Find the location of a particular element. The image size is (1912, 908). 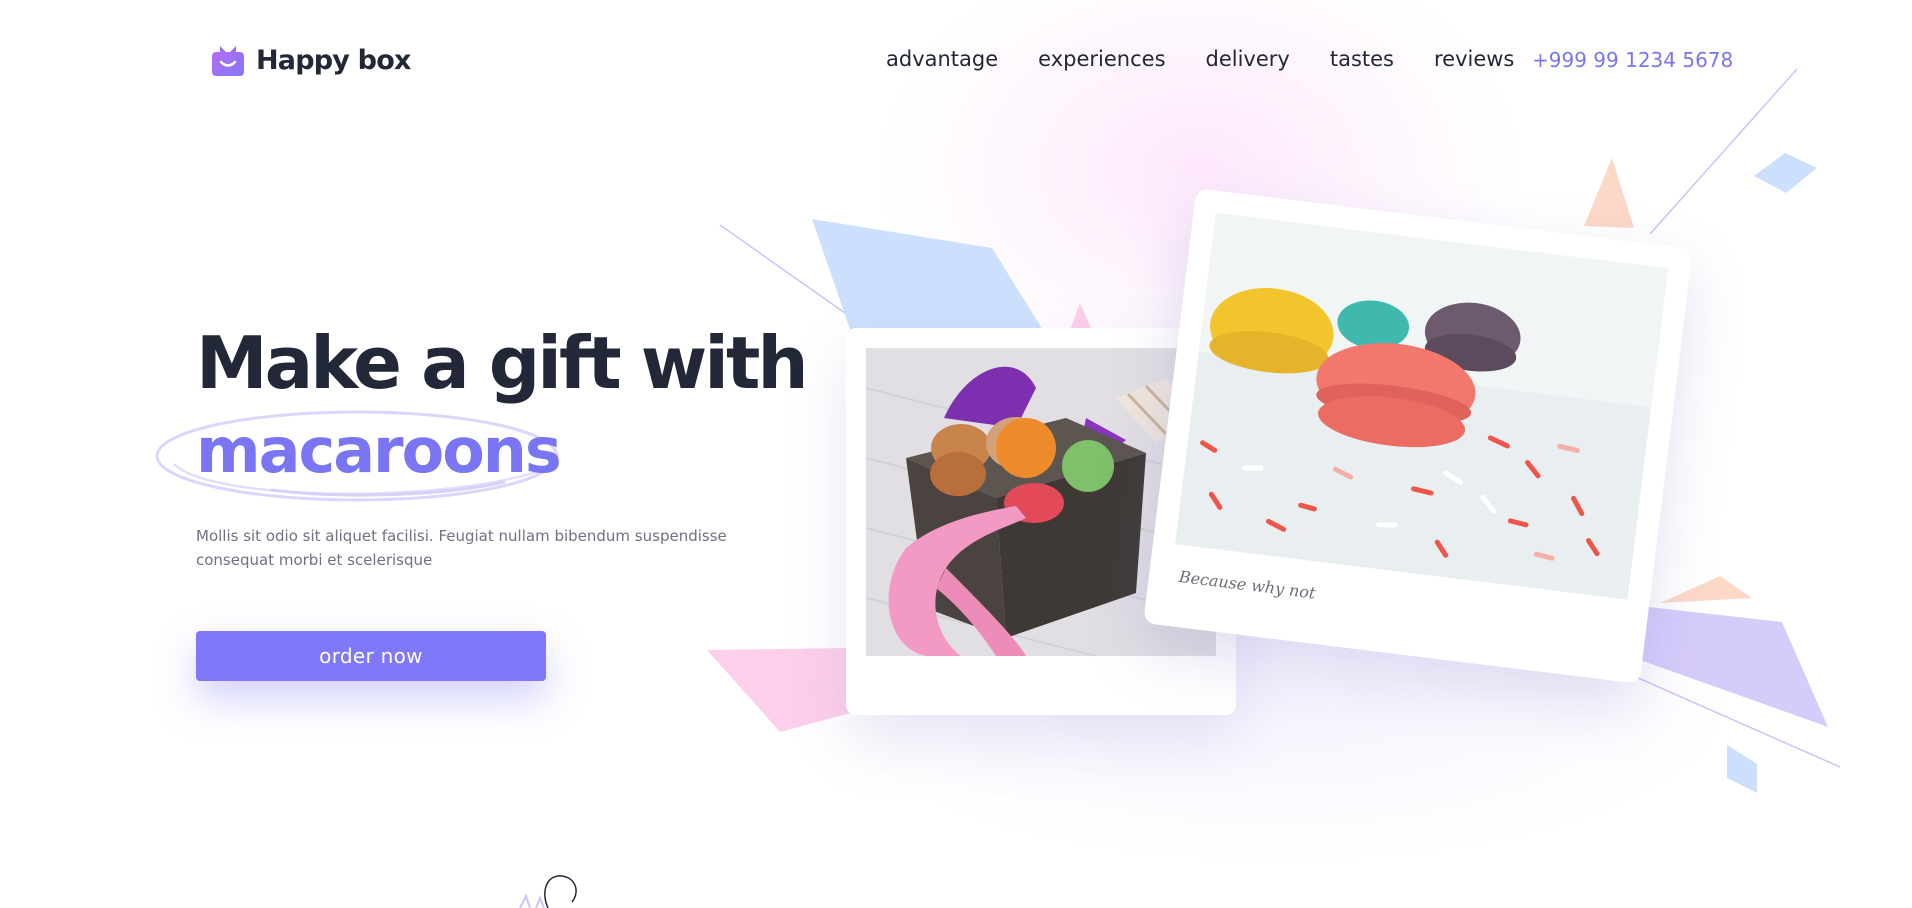

gift-box-smile-icon is located at coordinates (228, 60).